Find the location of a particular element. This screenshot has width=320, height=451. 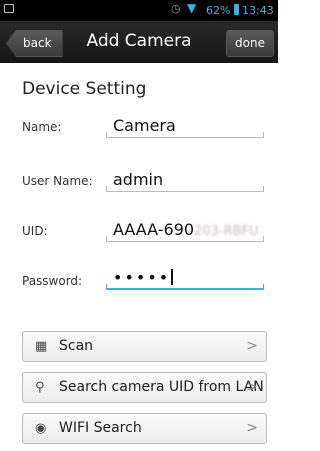

username-field-underline is located at coordinates (185, 189).